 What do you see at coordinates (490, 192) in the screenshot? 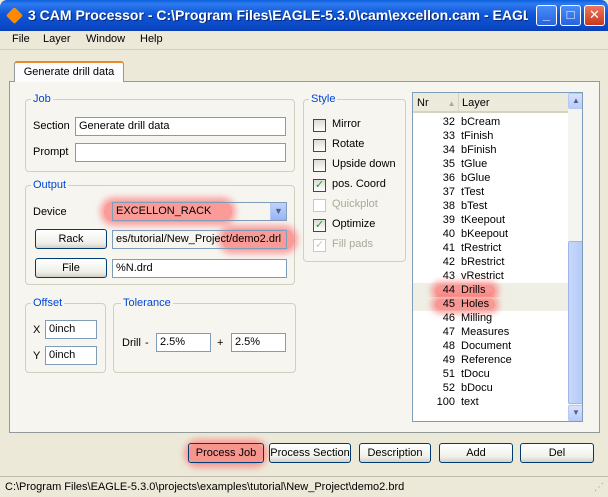
I see `layer-row: 37 tTest` at bounding box center [490, 192].